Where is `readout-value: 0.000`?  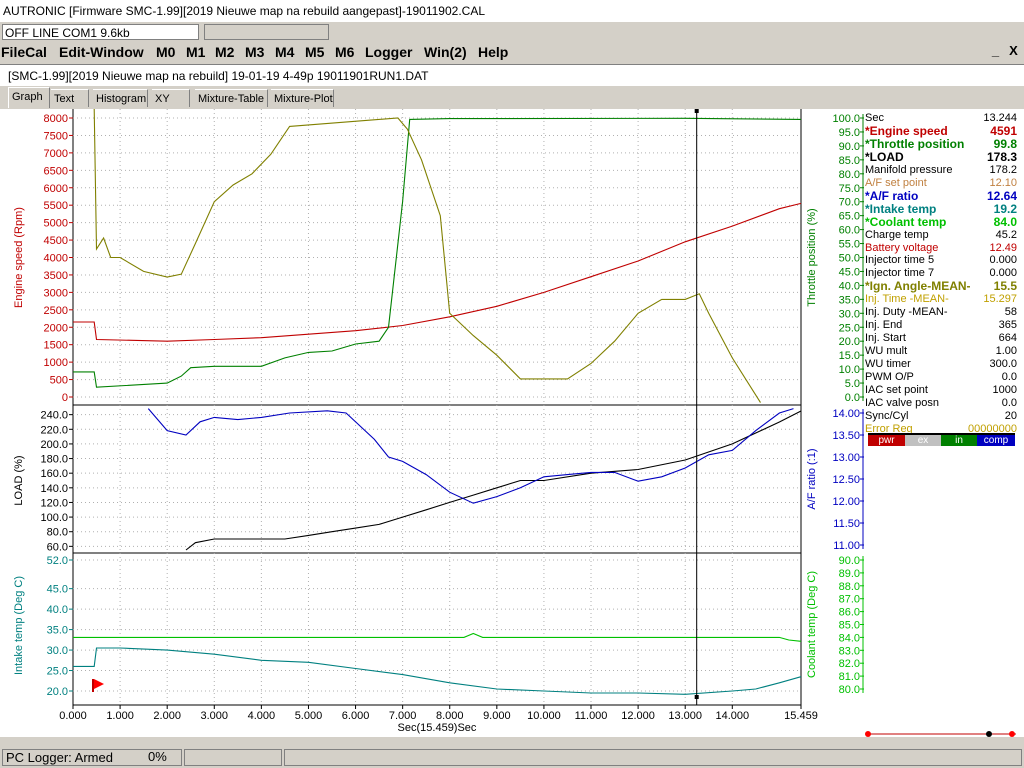 readout-value: 0.000 is located at coordinates (1003, 260).